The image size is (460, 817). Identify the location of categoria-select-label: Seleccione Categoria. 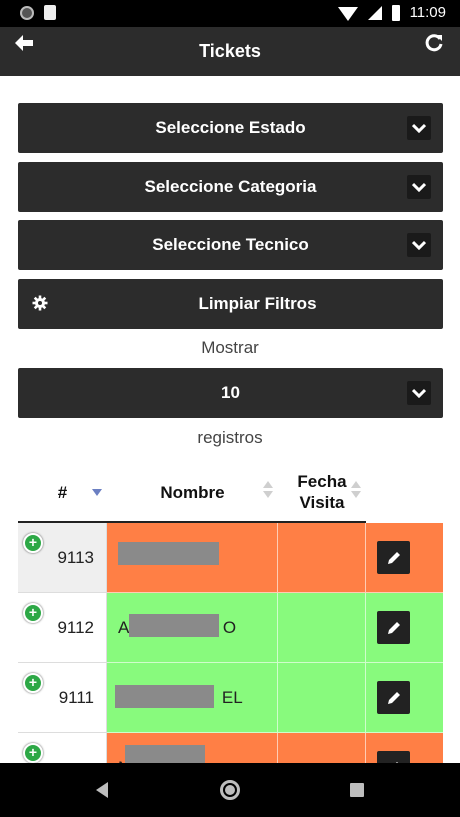
(230, 186).